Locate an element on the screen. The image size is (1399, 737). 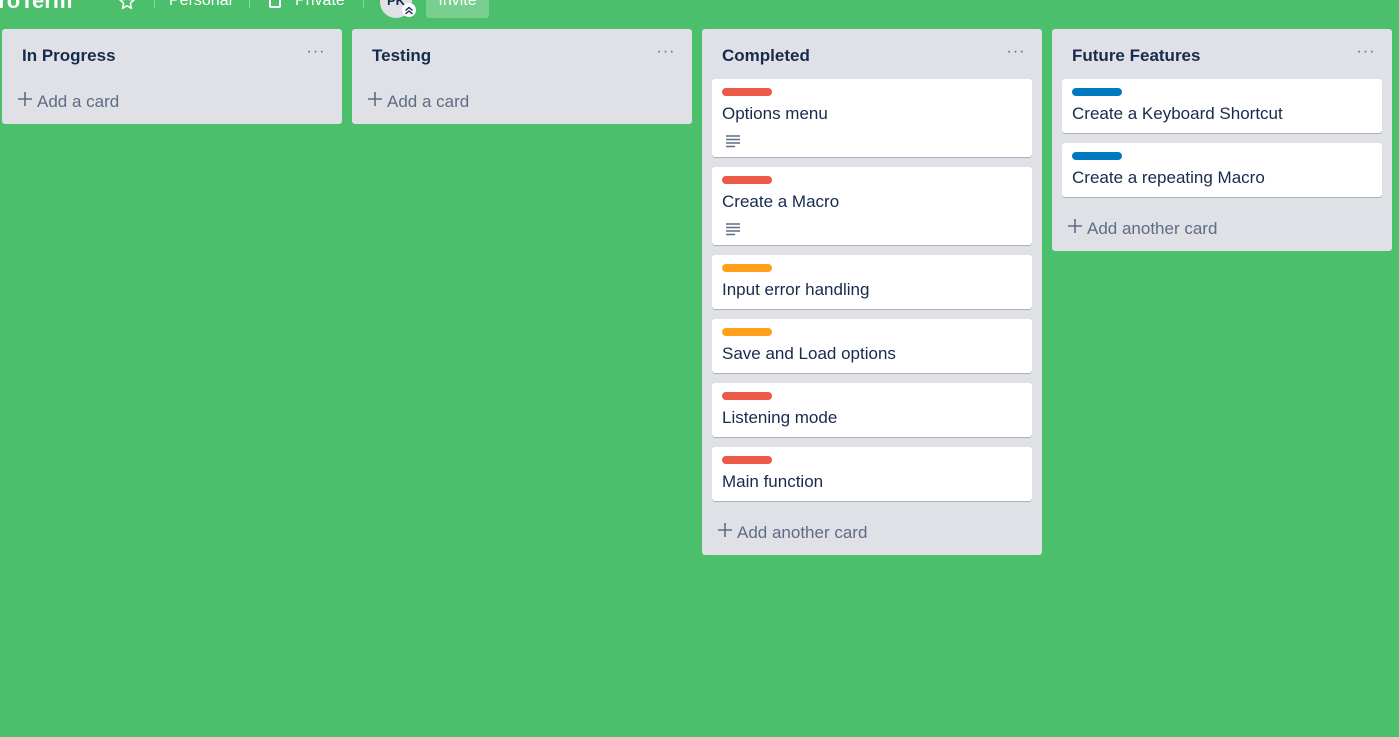
list-in-progress: In Progress ··· Add a card is located at coordinates (172, 76).